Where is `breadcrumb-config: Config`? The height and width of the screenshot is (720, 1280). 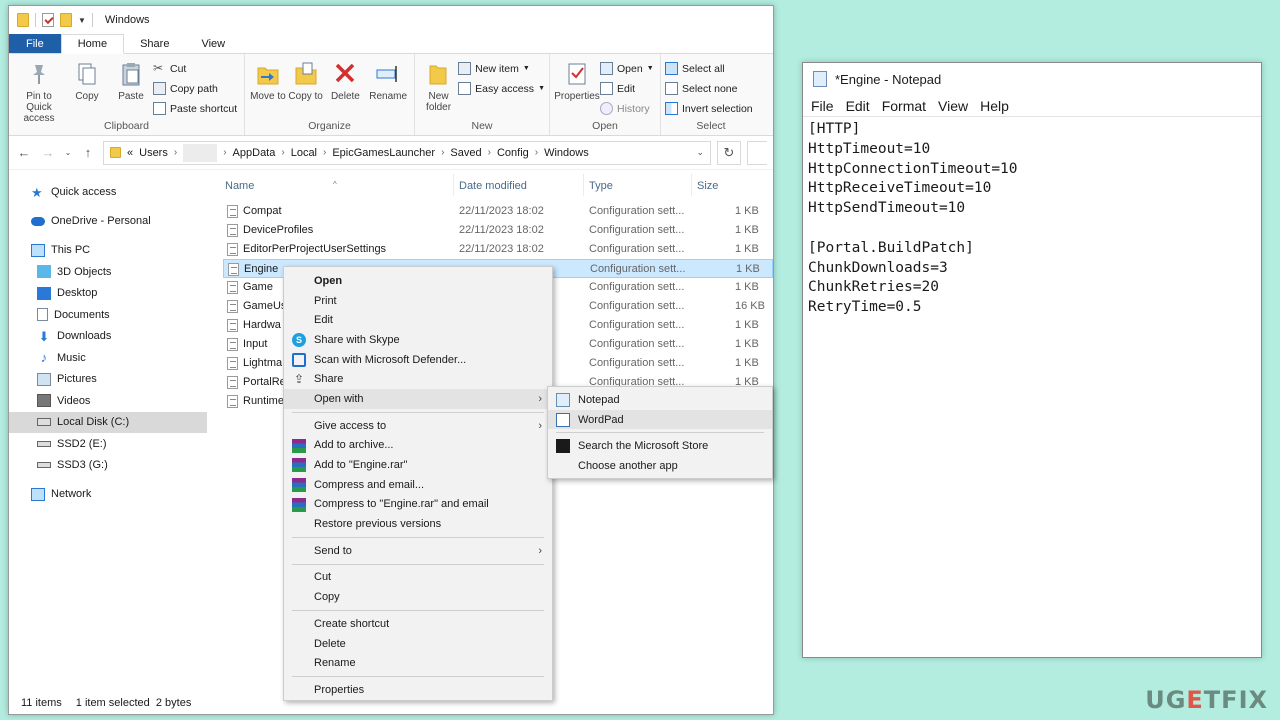 breadcrumb-config: Config is located at coordinates (513, 153).